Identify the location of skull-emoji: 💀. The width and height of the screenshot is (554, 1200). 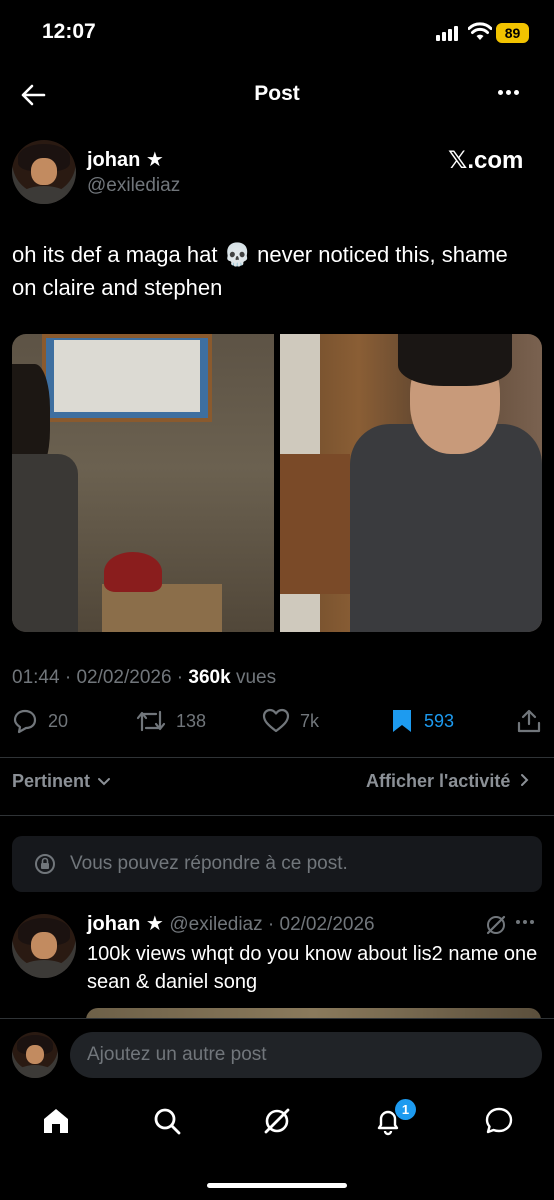
(237, 254).